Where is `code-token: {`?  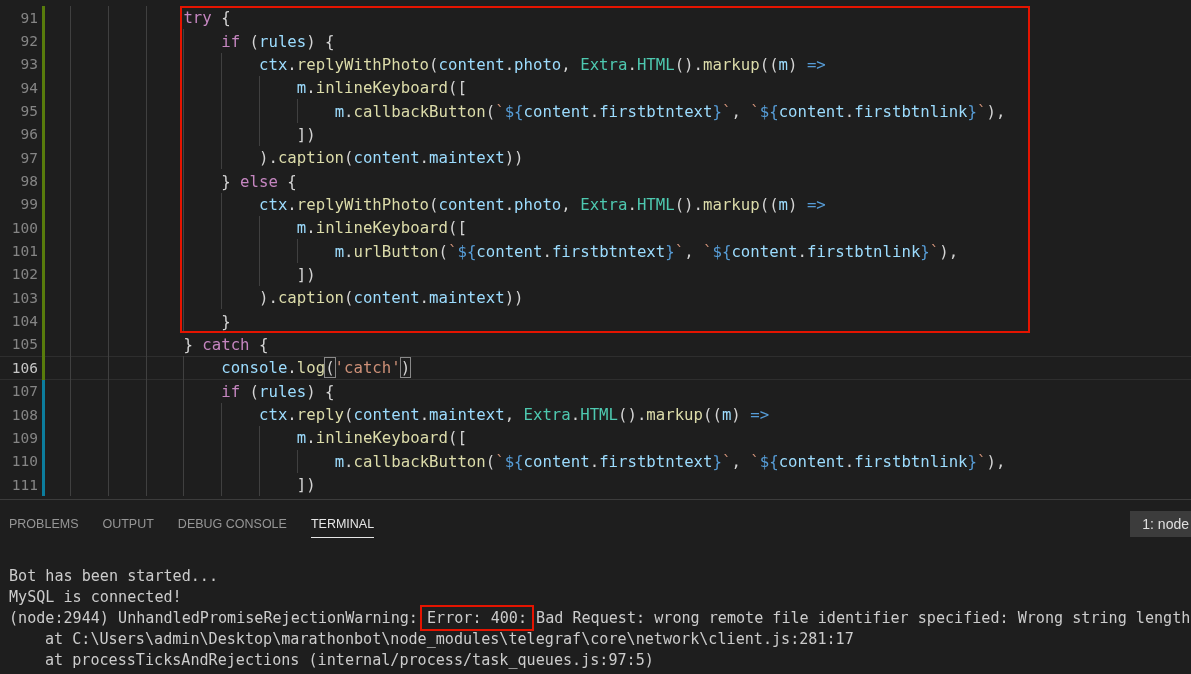
code-token: { is located at coordinates (291, 181).